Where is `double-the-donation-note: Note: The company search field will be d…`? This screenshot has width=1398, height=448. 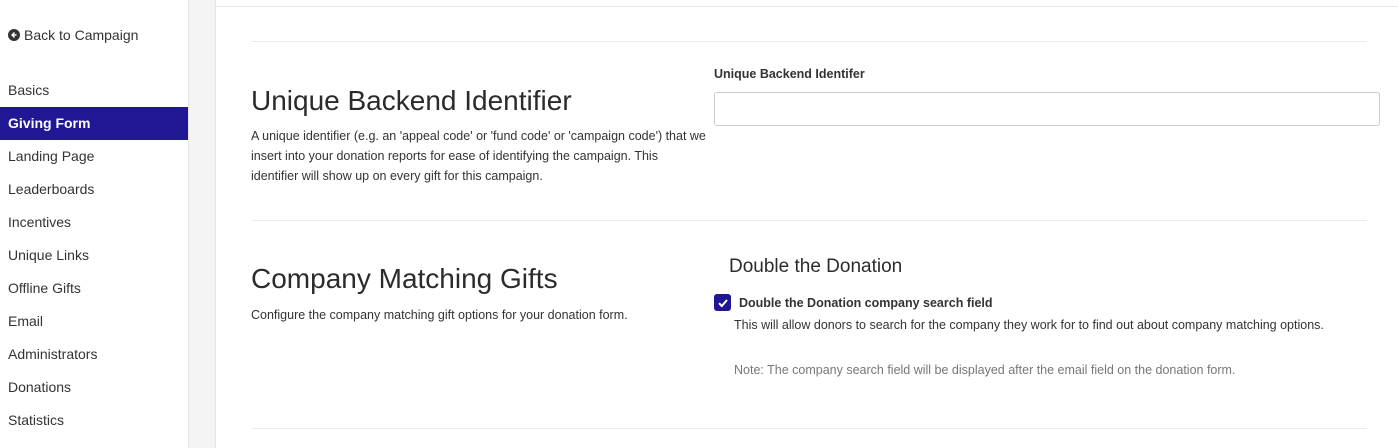
double-the-donation-note: Note: The company search field will be d… is located at coordinates (985, 370).